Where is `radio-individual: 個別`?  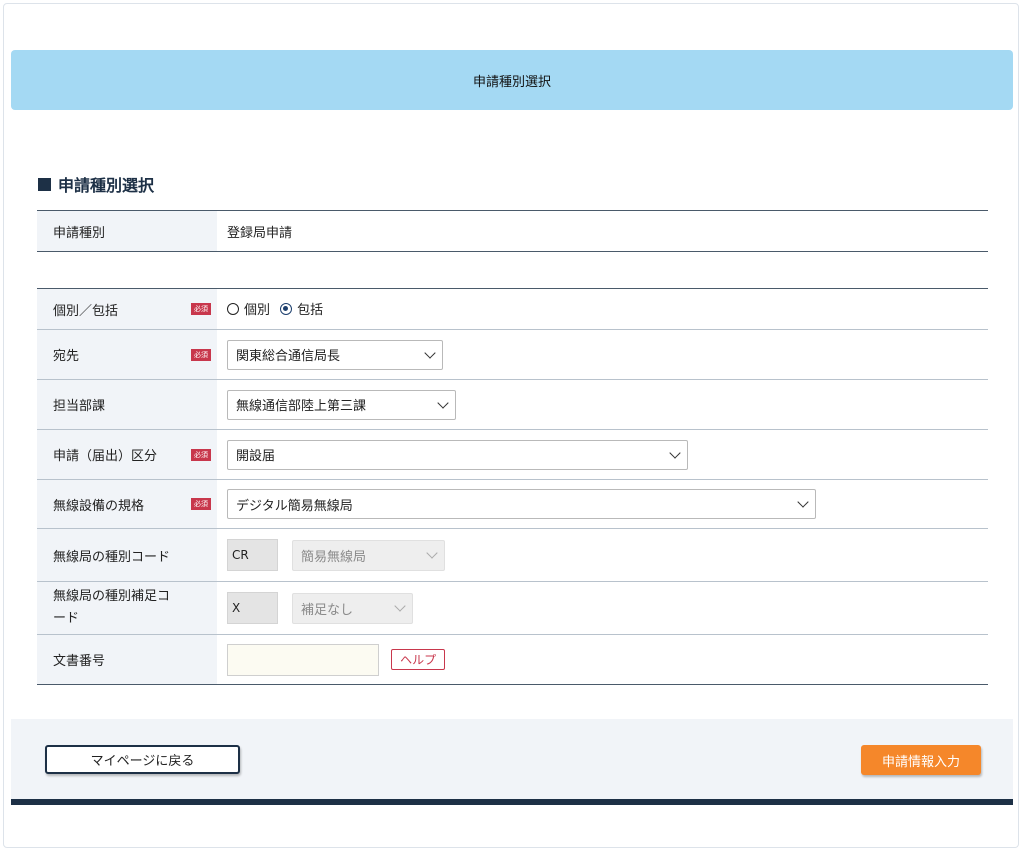 radio-individual: 個別 is located at coordinates (248, 308).